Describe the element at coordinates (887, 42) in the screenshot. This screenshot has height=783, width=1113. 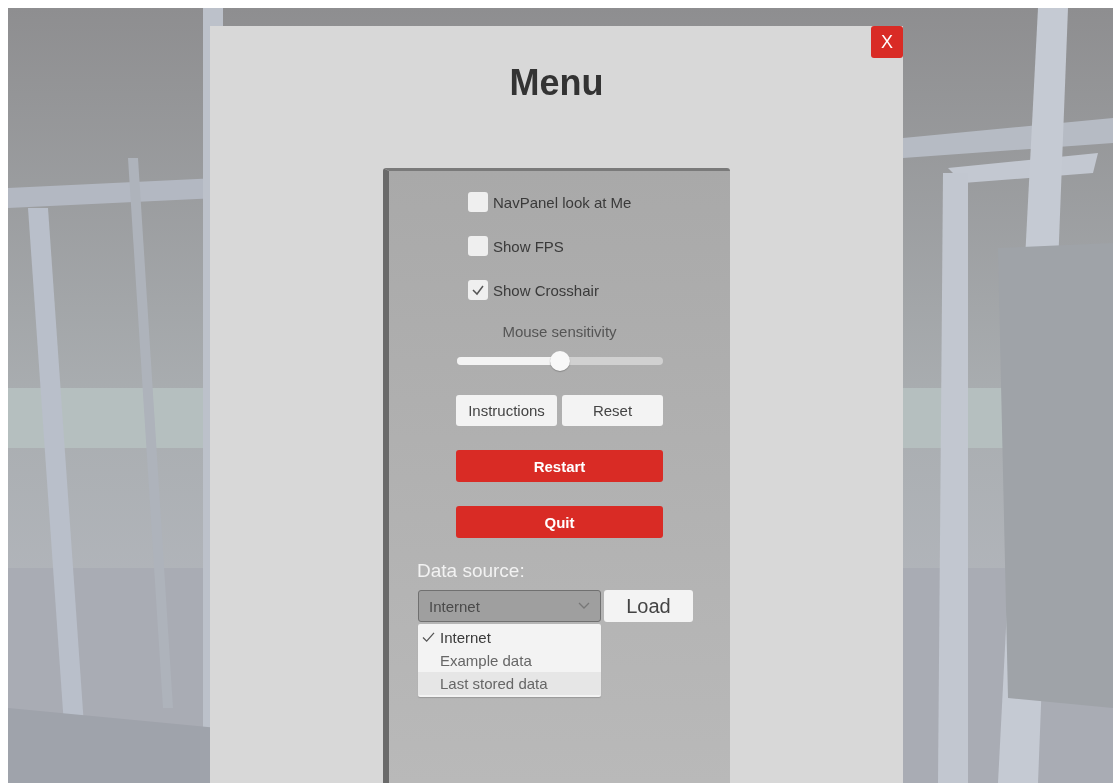
I see `close-button: X` at that location.